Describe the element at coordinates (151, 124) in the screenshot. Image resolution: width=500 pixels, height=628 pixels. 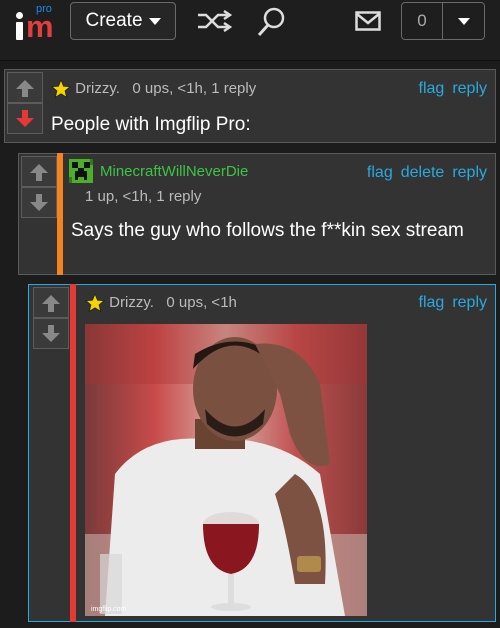
I see `comment-text: People with Imgflip Pro:` at that location.